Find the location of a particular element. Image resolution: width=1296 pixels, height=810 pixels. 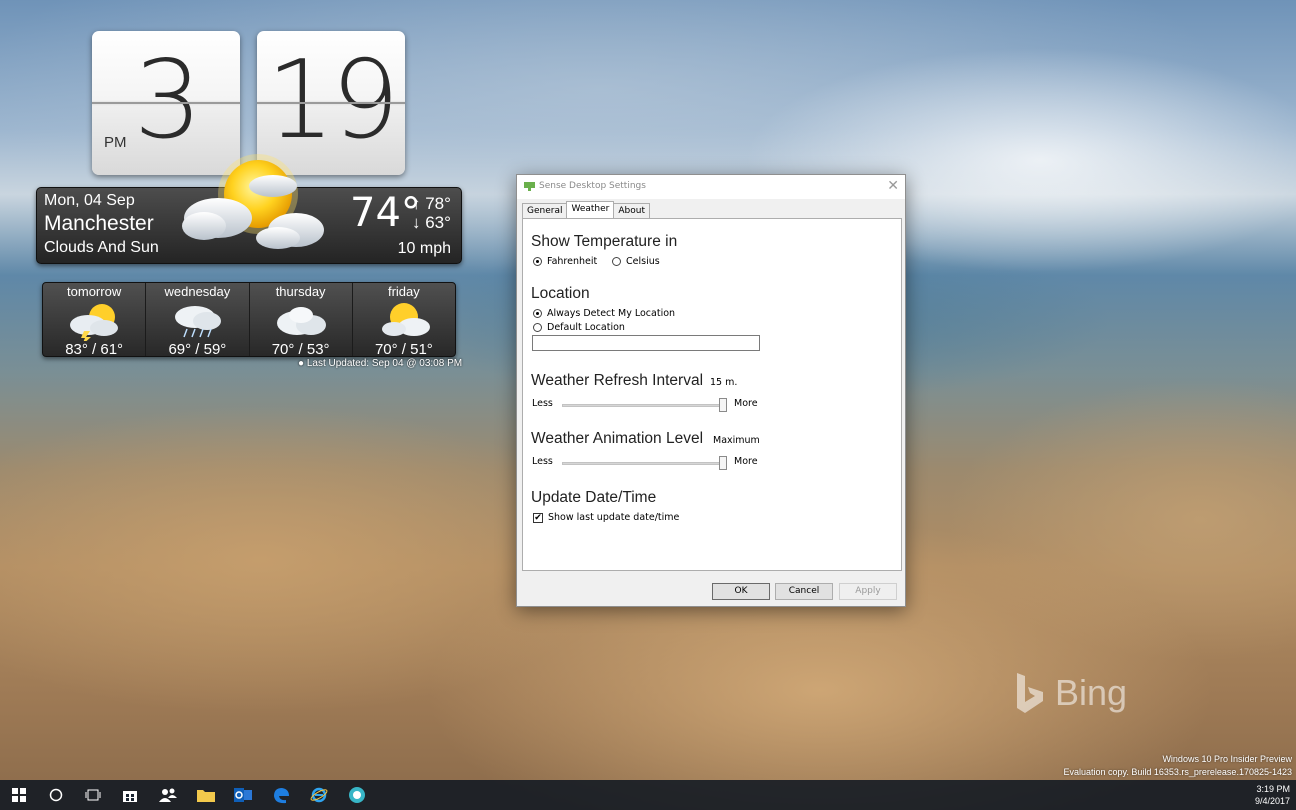

weather-high: ↑ 78° is located at coordinates (431, 203).